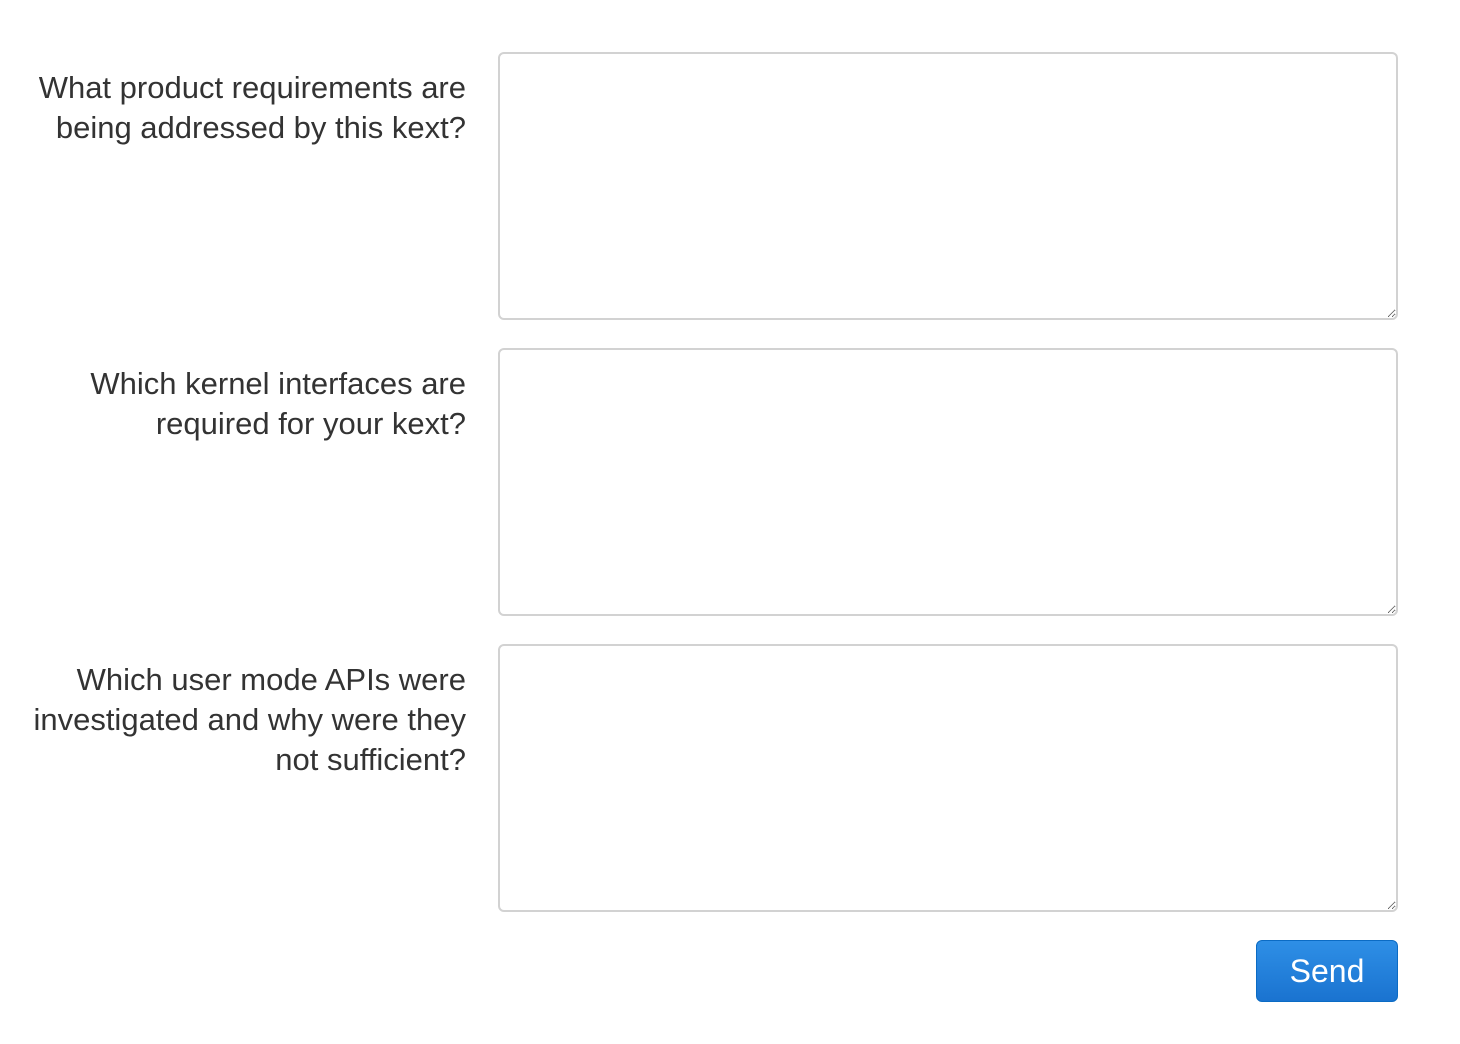 The image size is (1460, 1044). I want to click on send-button: Send, so click(1327, 971).